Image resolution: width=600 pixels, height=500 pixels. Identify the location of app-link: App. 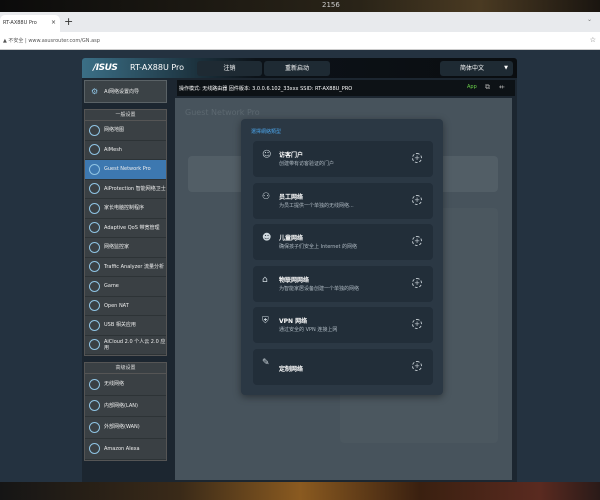
(472, 87).